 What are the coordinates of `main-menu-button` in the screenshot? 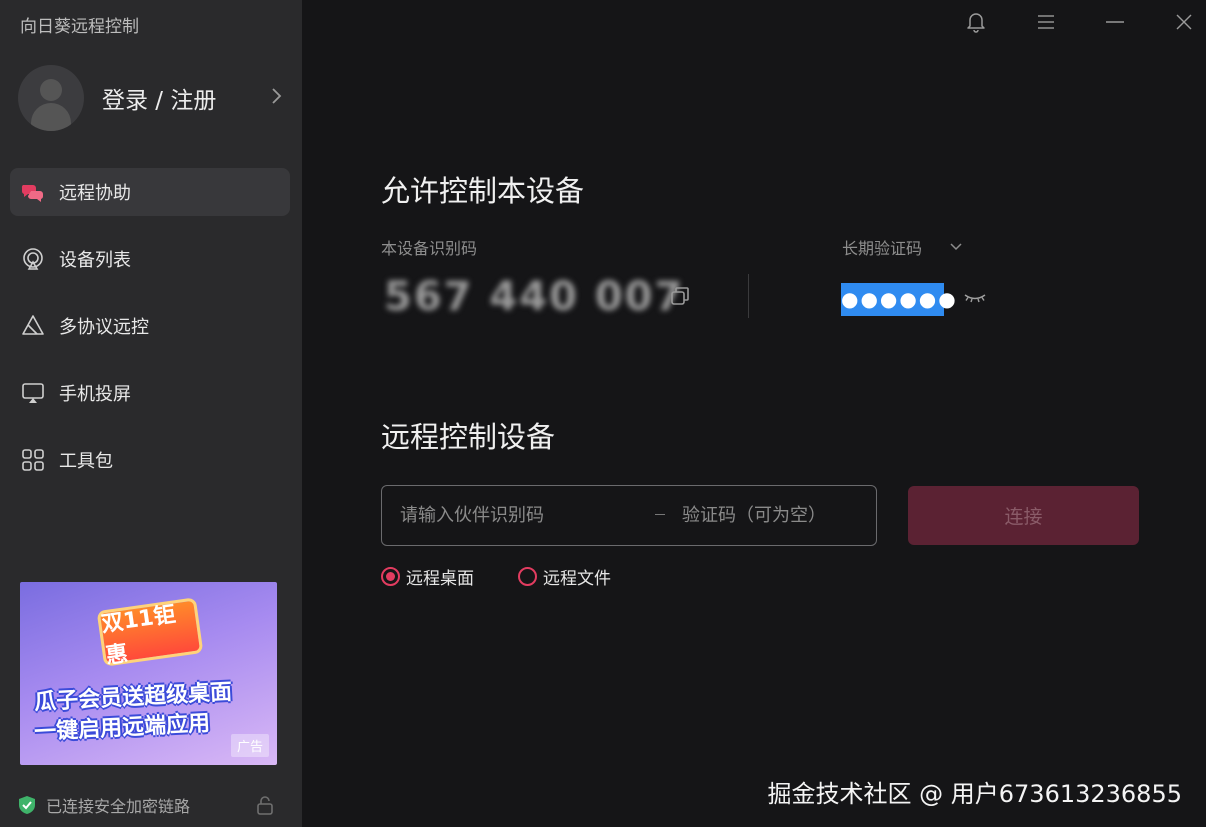 It's located at (1046, 22).